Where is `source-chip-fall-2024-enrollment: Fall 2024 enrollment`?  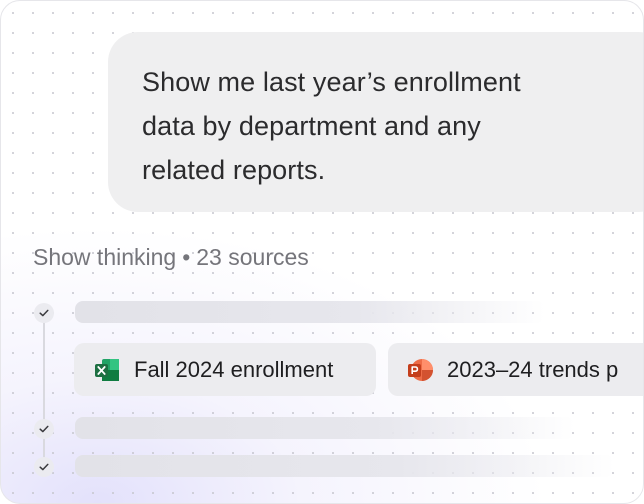 source-chip-fall-2024-enrollment: Fall 2024 enrollment is located at coordinates (225, 369).